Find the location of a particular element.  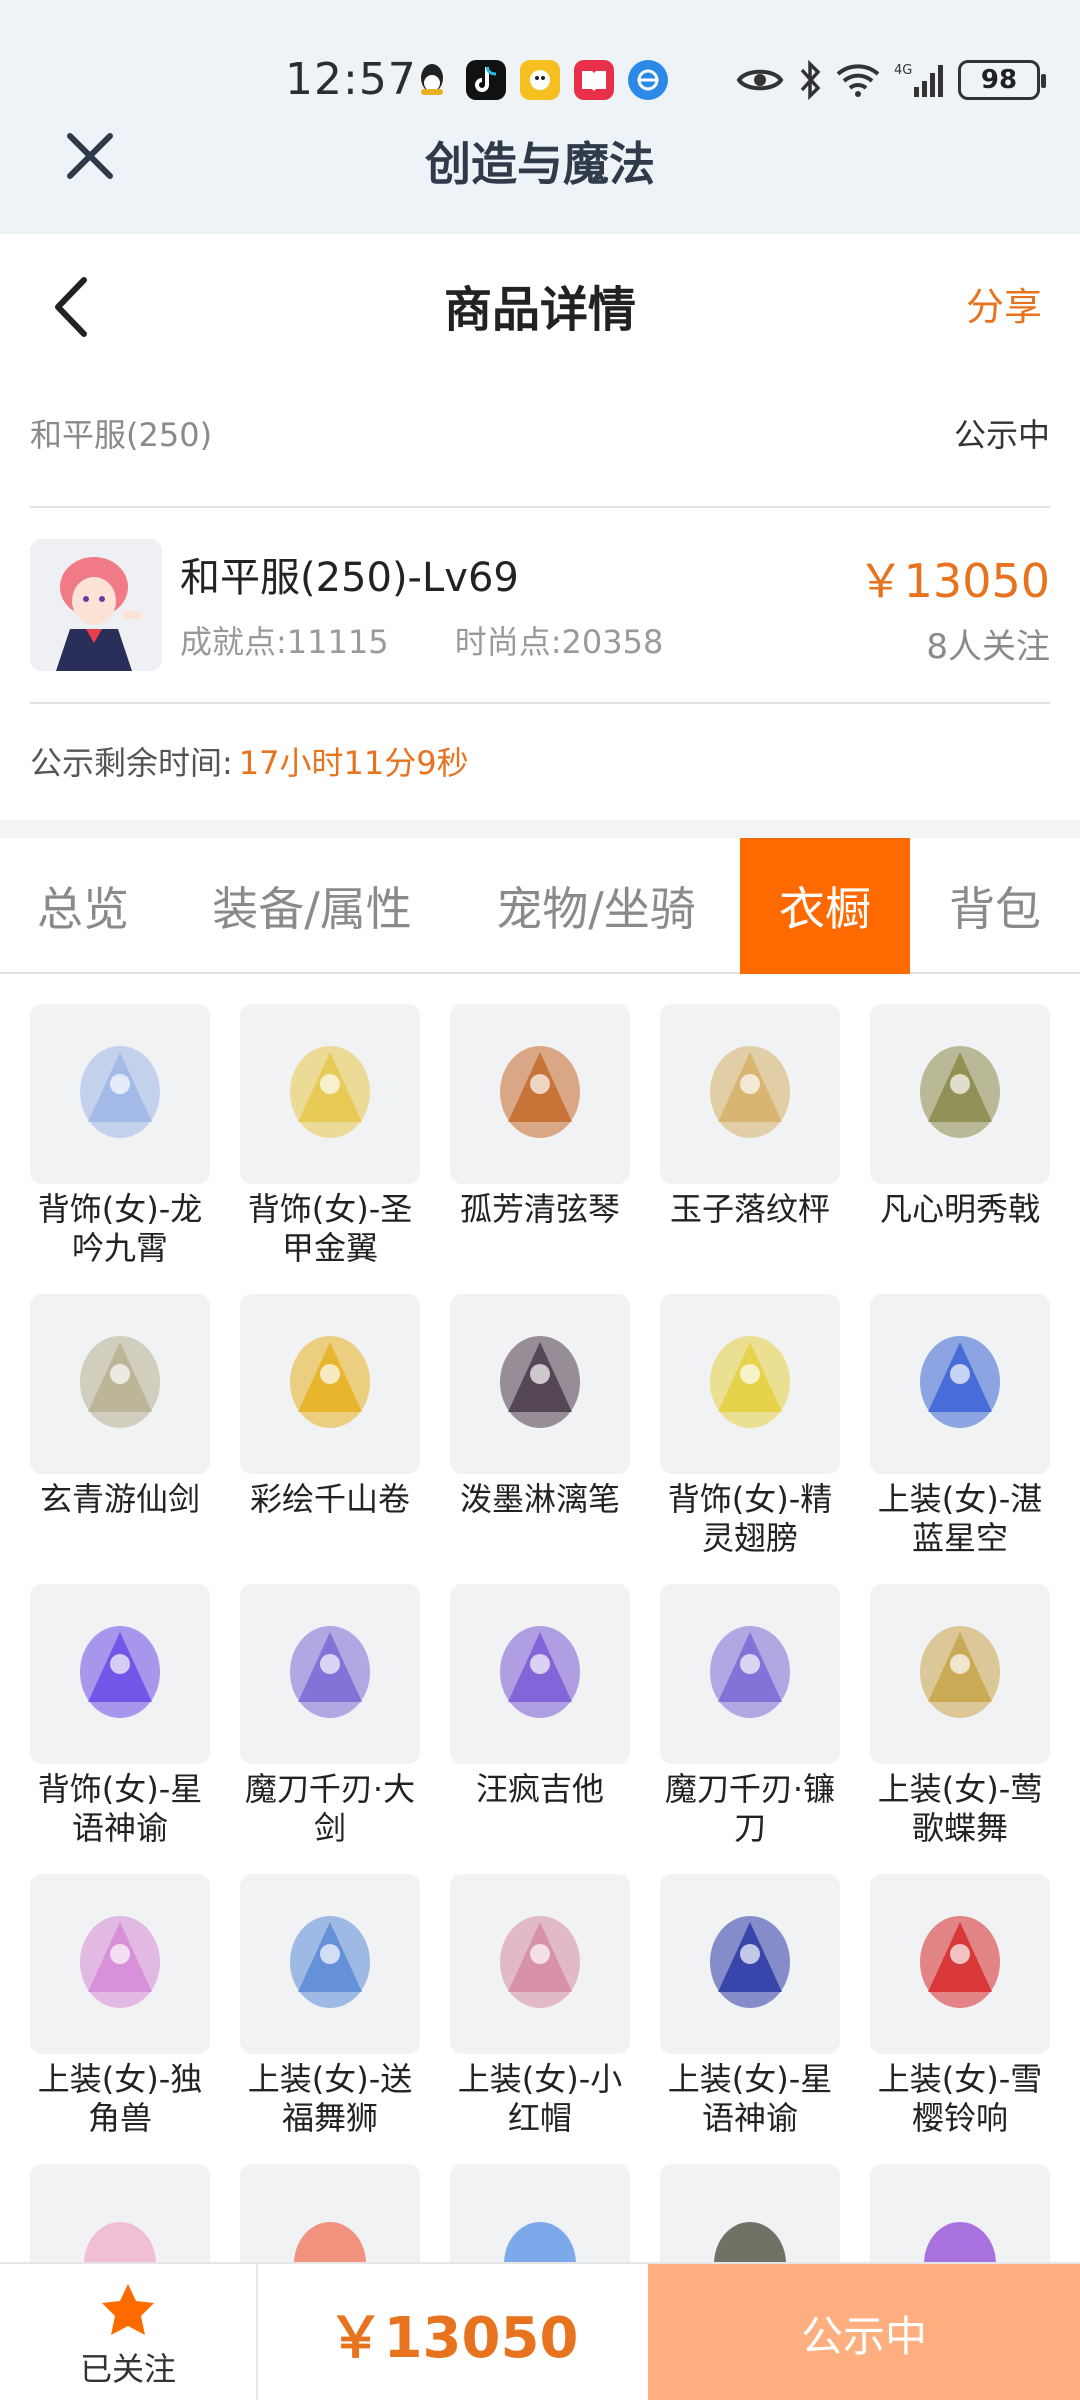

wardrobe-item-name: 玄青游仙剑 is located at coordinates (119, 1499).